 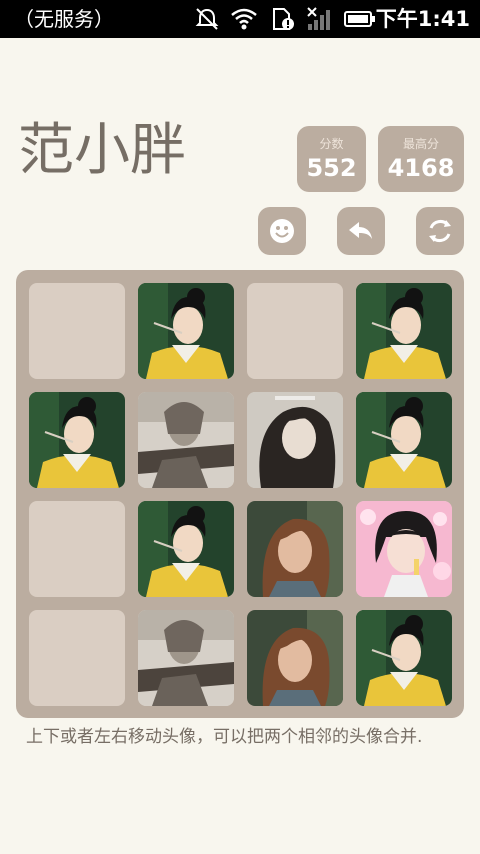 I want to click on tile-pink-bob-portrait, so click(x=404, y=549).